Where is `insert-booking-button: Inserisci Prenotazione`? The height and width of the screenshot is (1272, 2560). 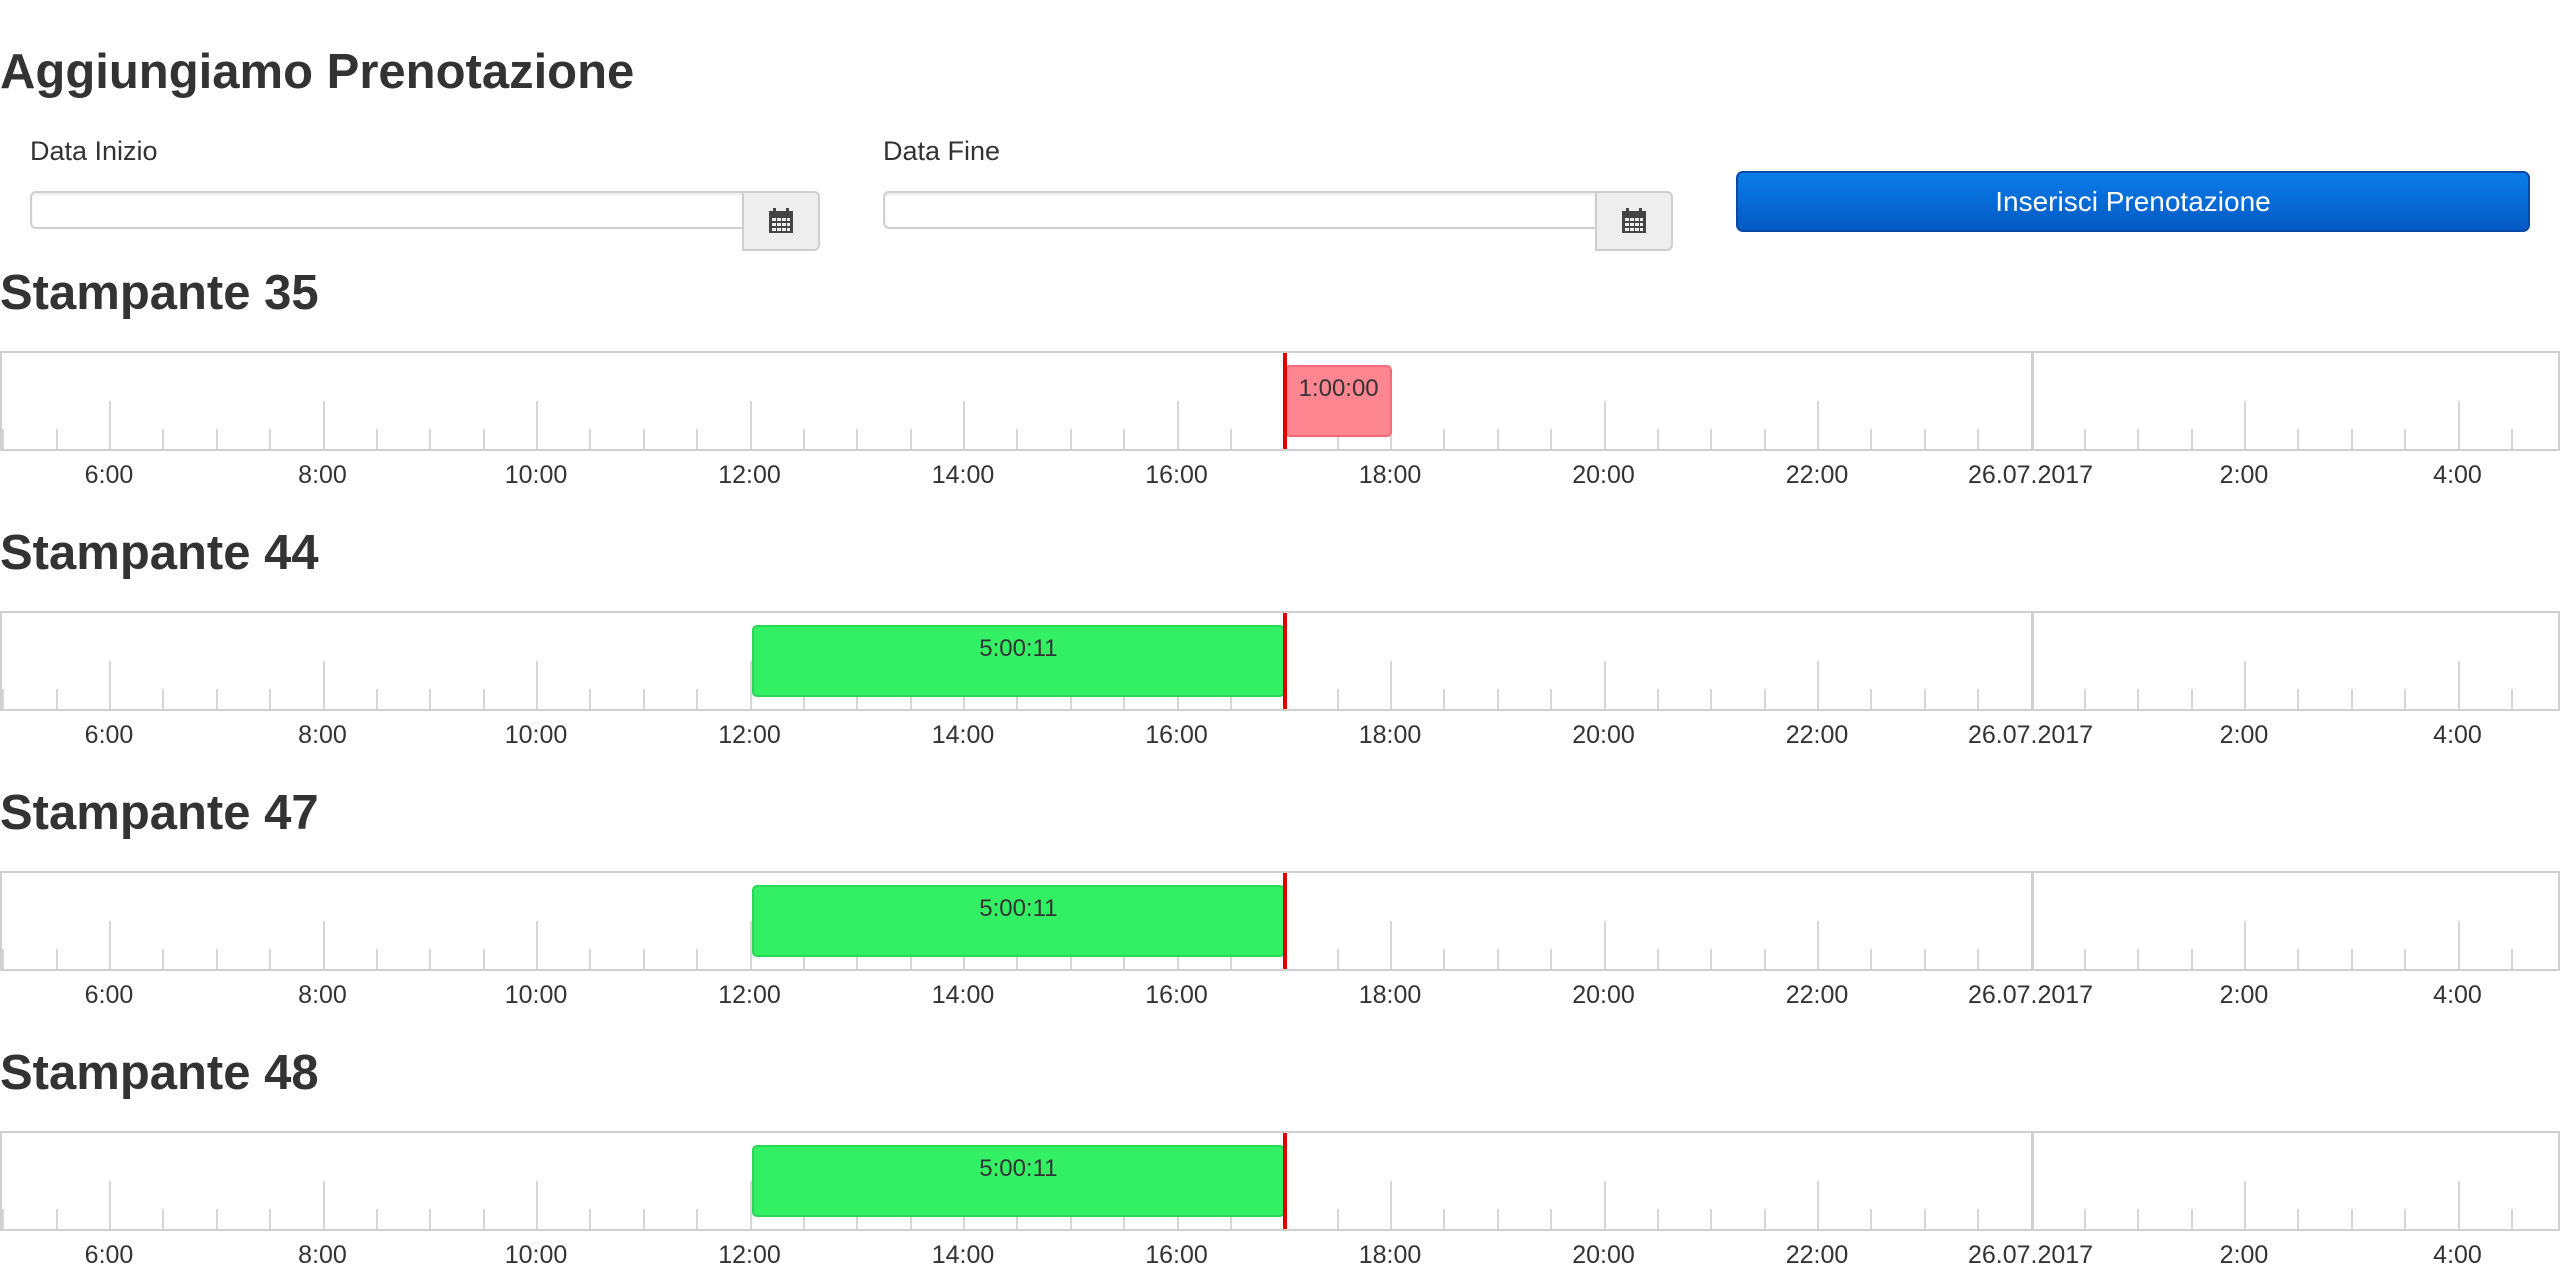 insert-booking-button: Inserisci Prenotazione is located at coordinates (2133, 201).